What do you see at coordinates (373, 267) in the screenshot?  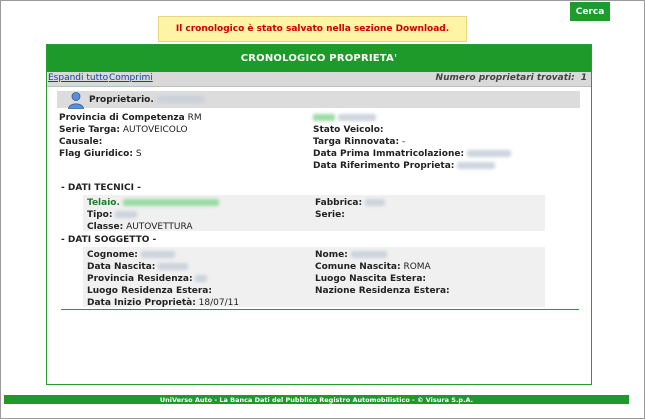 I see `field-comune-nascita: Comune Nascita: ROMA` at bounding box center [373, 267].